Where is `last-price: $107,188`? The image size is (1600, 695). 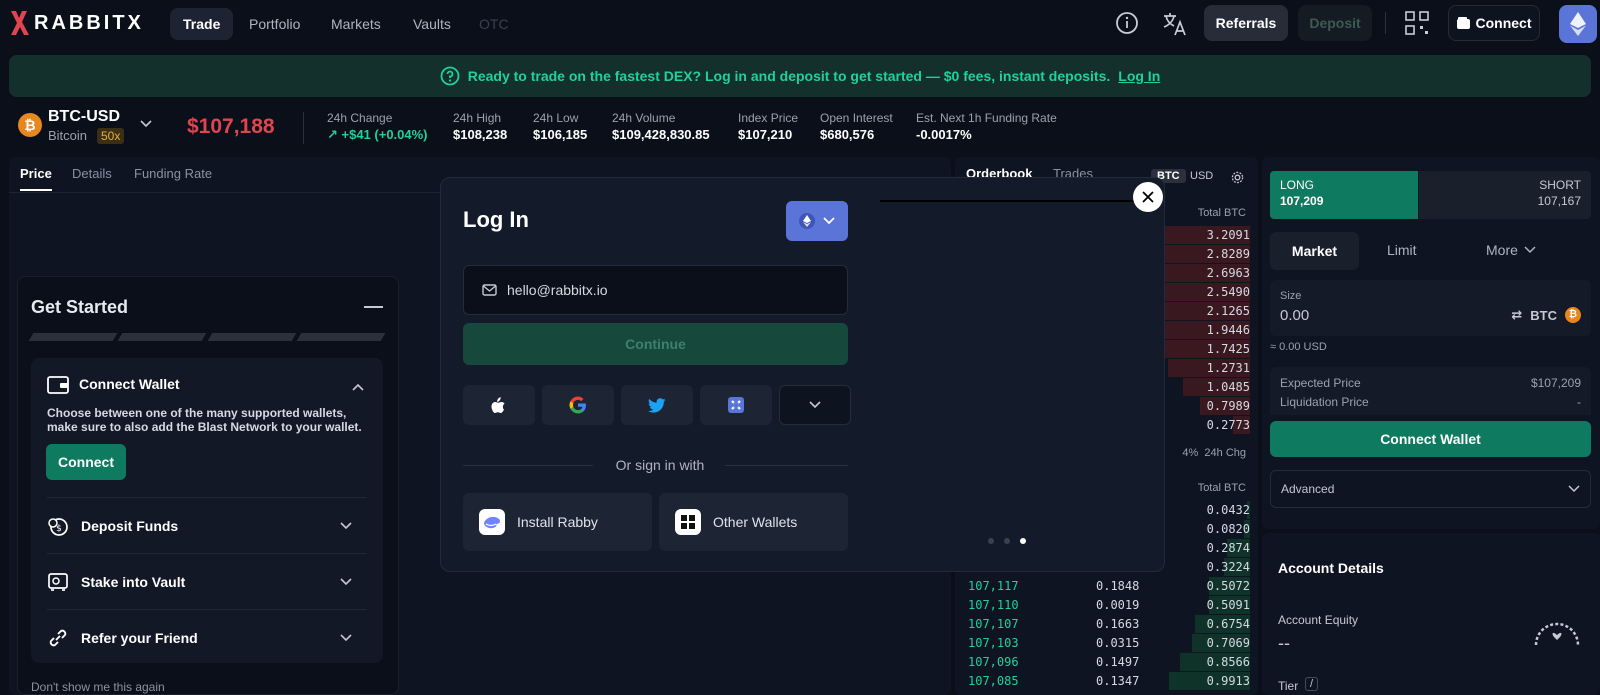 last-price: $107,188 is located at coordinates (231, 126).